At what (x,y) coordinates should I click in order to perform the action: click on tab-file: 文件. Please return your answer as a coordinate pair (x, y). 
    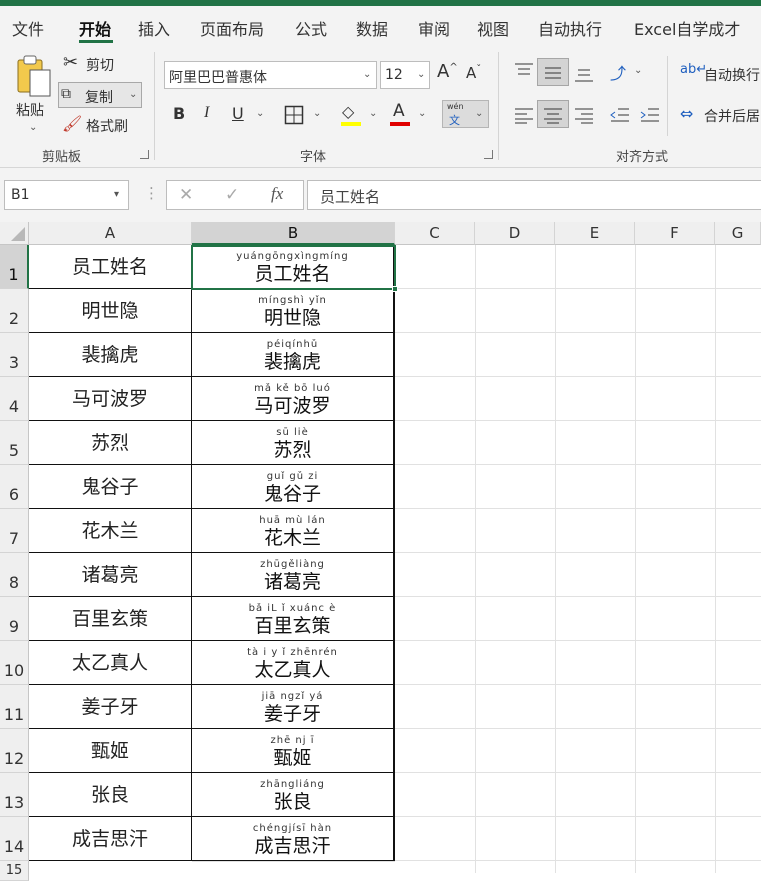
    Looking at the image, I should click on (28, 28).